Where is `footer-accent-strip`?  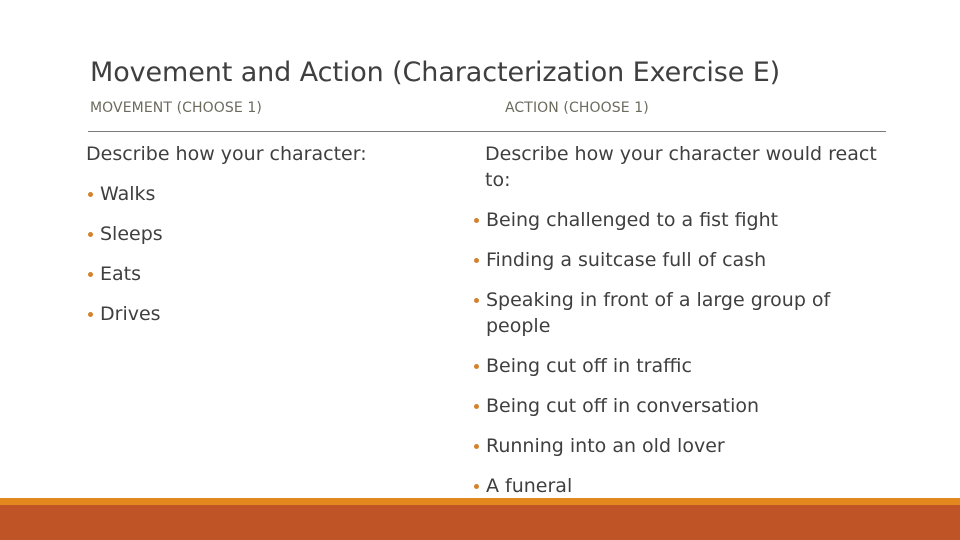 footer-accent-strip is located at coordinates (480, 501).